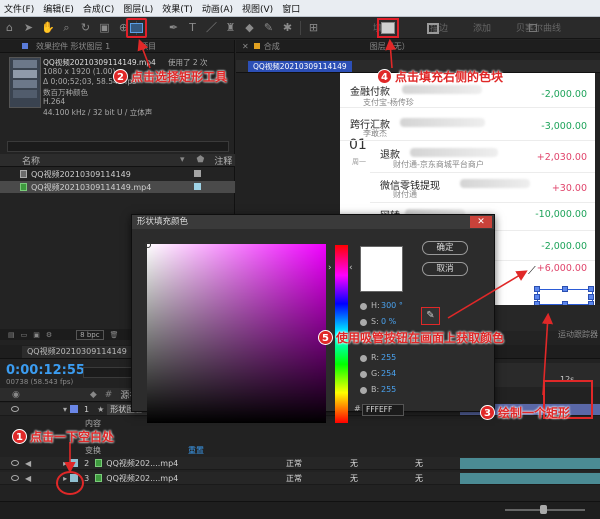 This screenshot has width=600, height=519. Describe the element at coordinates (65, 463) in the screenshot. I see `expand-icon: ▸` at that location.